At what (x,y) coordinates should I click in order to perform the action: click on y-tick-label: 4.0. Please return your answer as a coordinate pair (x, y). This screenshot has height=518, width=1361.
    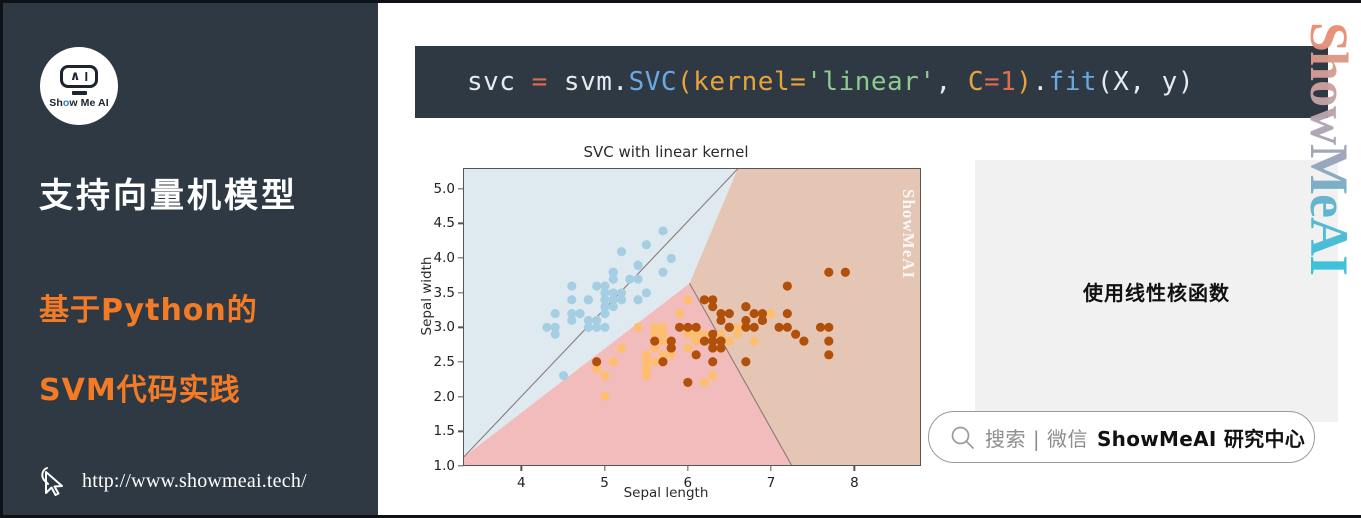
    Looking at the image, I should click on (444, 258).